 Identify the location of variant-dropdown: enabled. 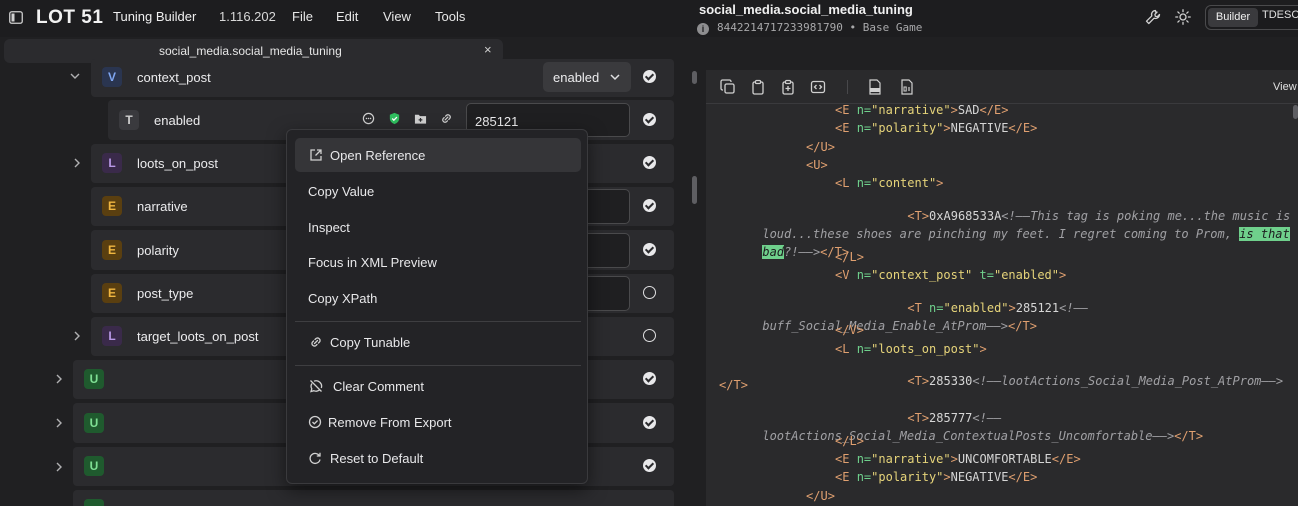
(587, 77).